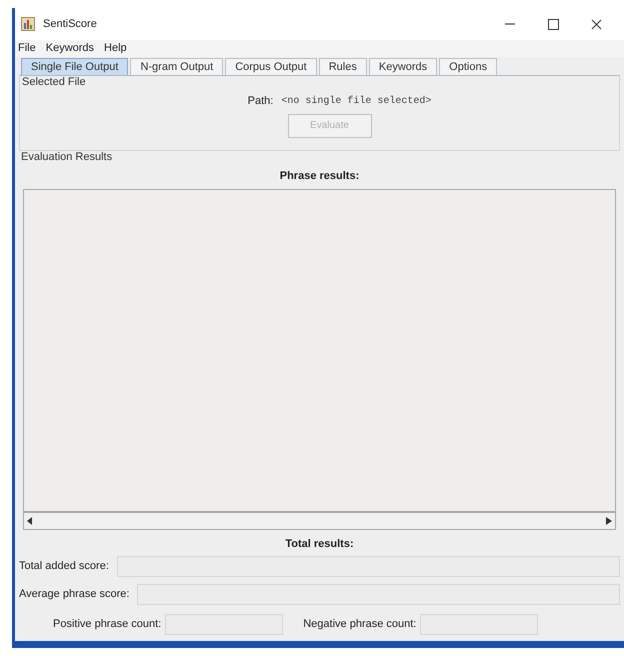 The width and height of the screenshot is (624, 656). I want to click on tab: Keywords, so click(403, 66).